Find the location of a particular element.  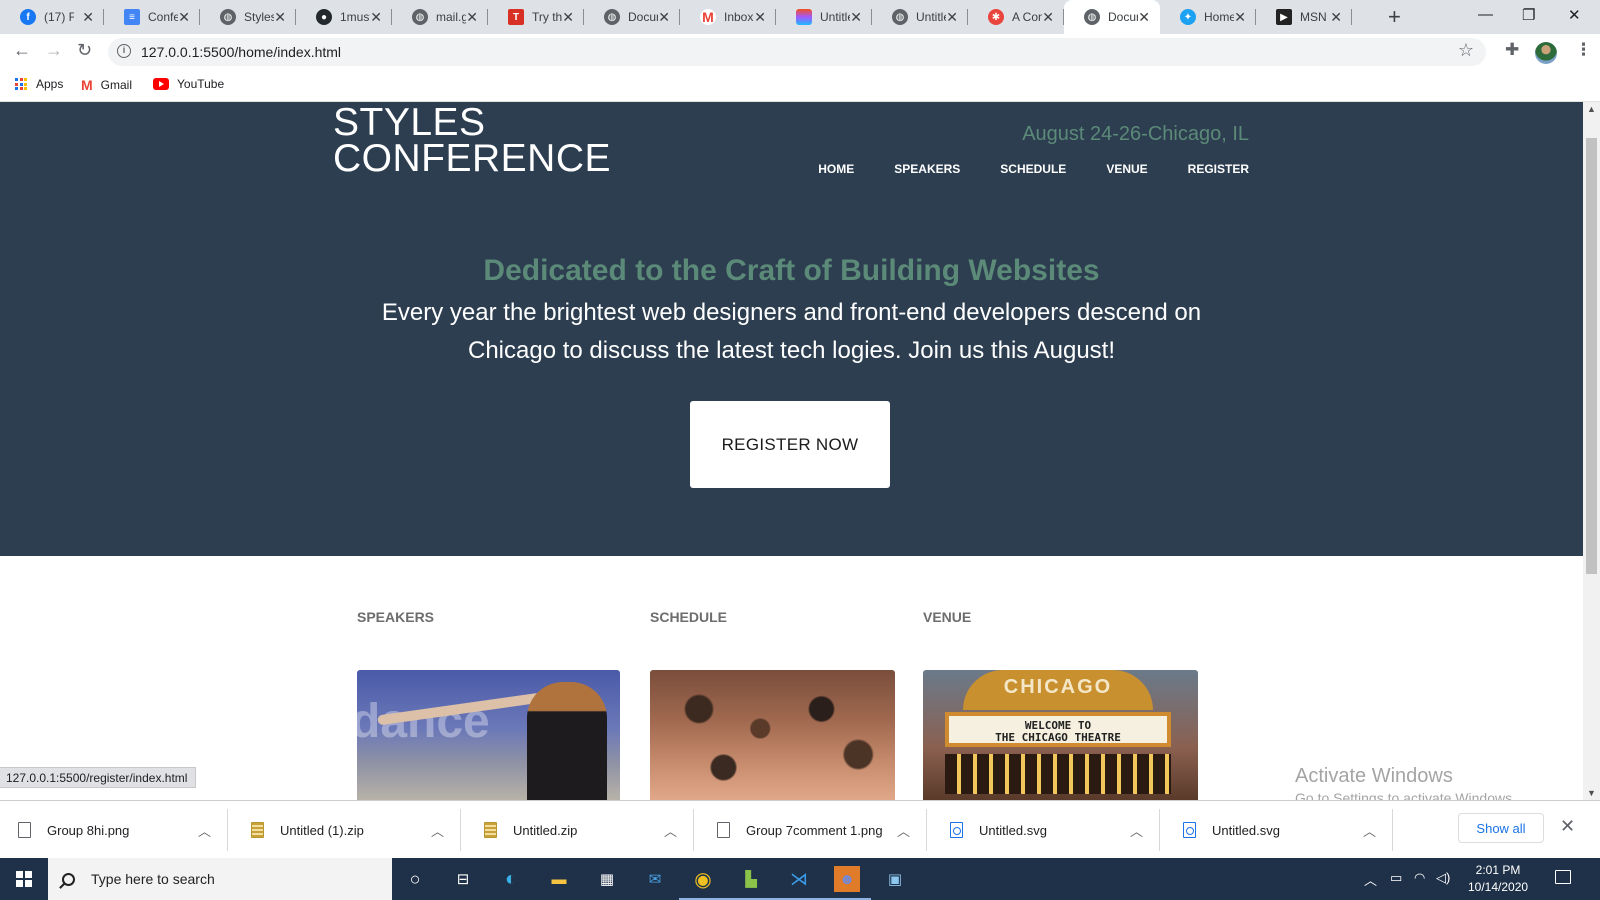

close-download-shelf-icon: ✕ is located at coordinates (1567, 826).